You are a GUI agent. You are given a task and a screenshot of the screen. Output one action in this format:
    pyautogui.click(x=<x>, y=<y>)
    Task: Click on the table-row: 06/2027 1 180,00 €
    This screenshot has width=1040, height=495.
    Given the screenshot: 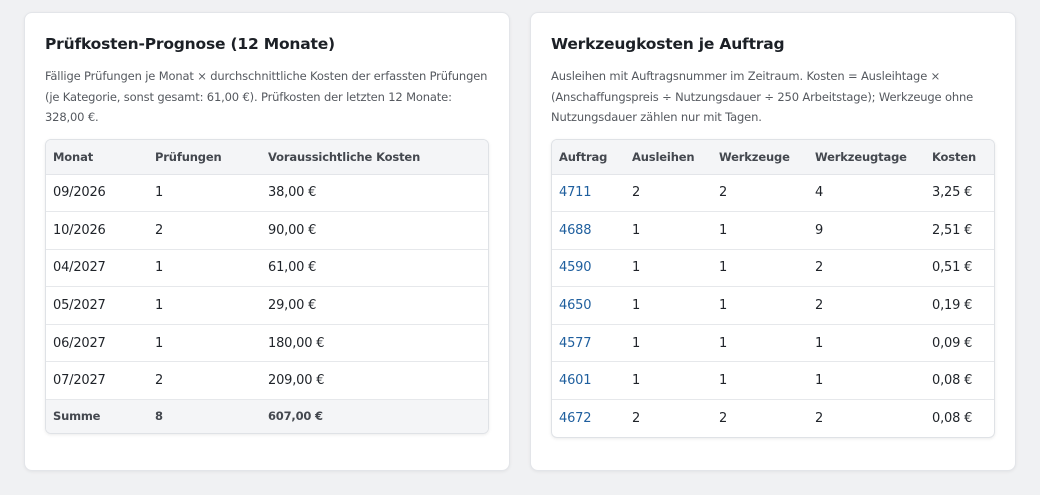 What is the action you would take?
    pyautogui.click(x=267, y=343)
    